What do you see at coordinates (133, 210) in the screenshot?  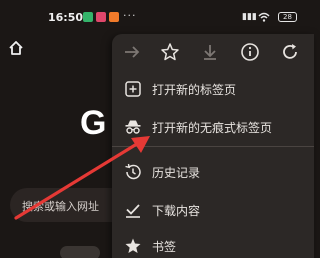 I see `download-check-icon` at bounding box center [133, 210].